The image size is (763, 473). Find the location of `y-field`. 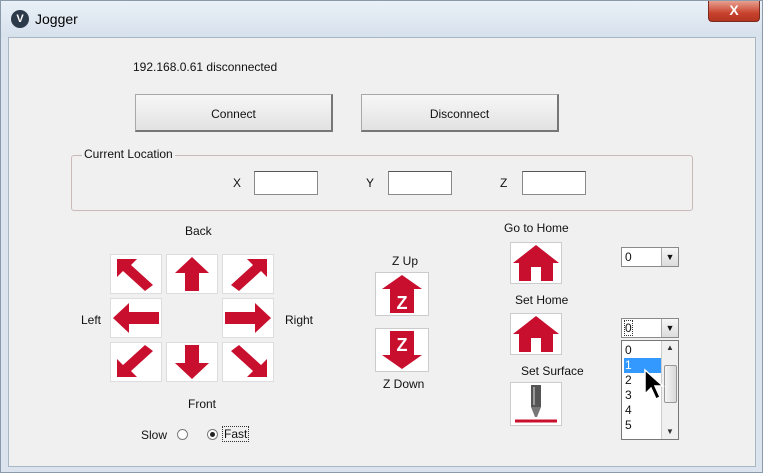

y-field is located at coordinates (420, 183).